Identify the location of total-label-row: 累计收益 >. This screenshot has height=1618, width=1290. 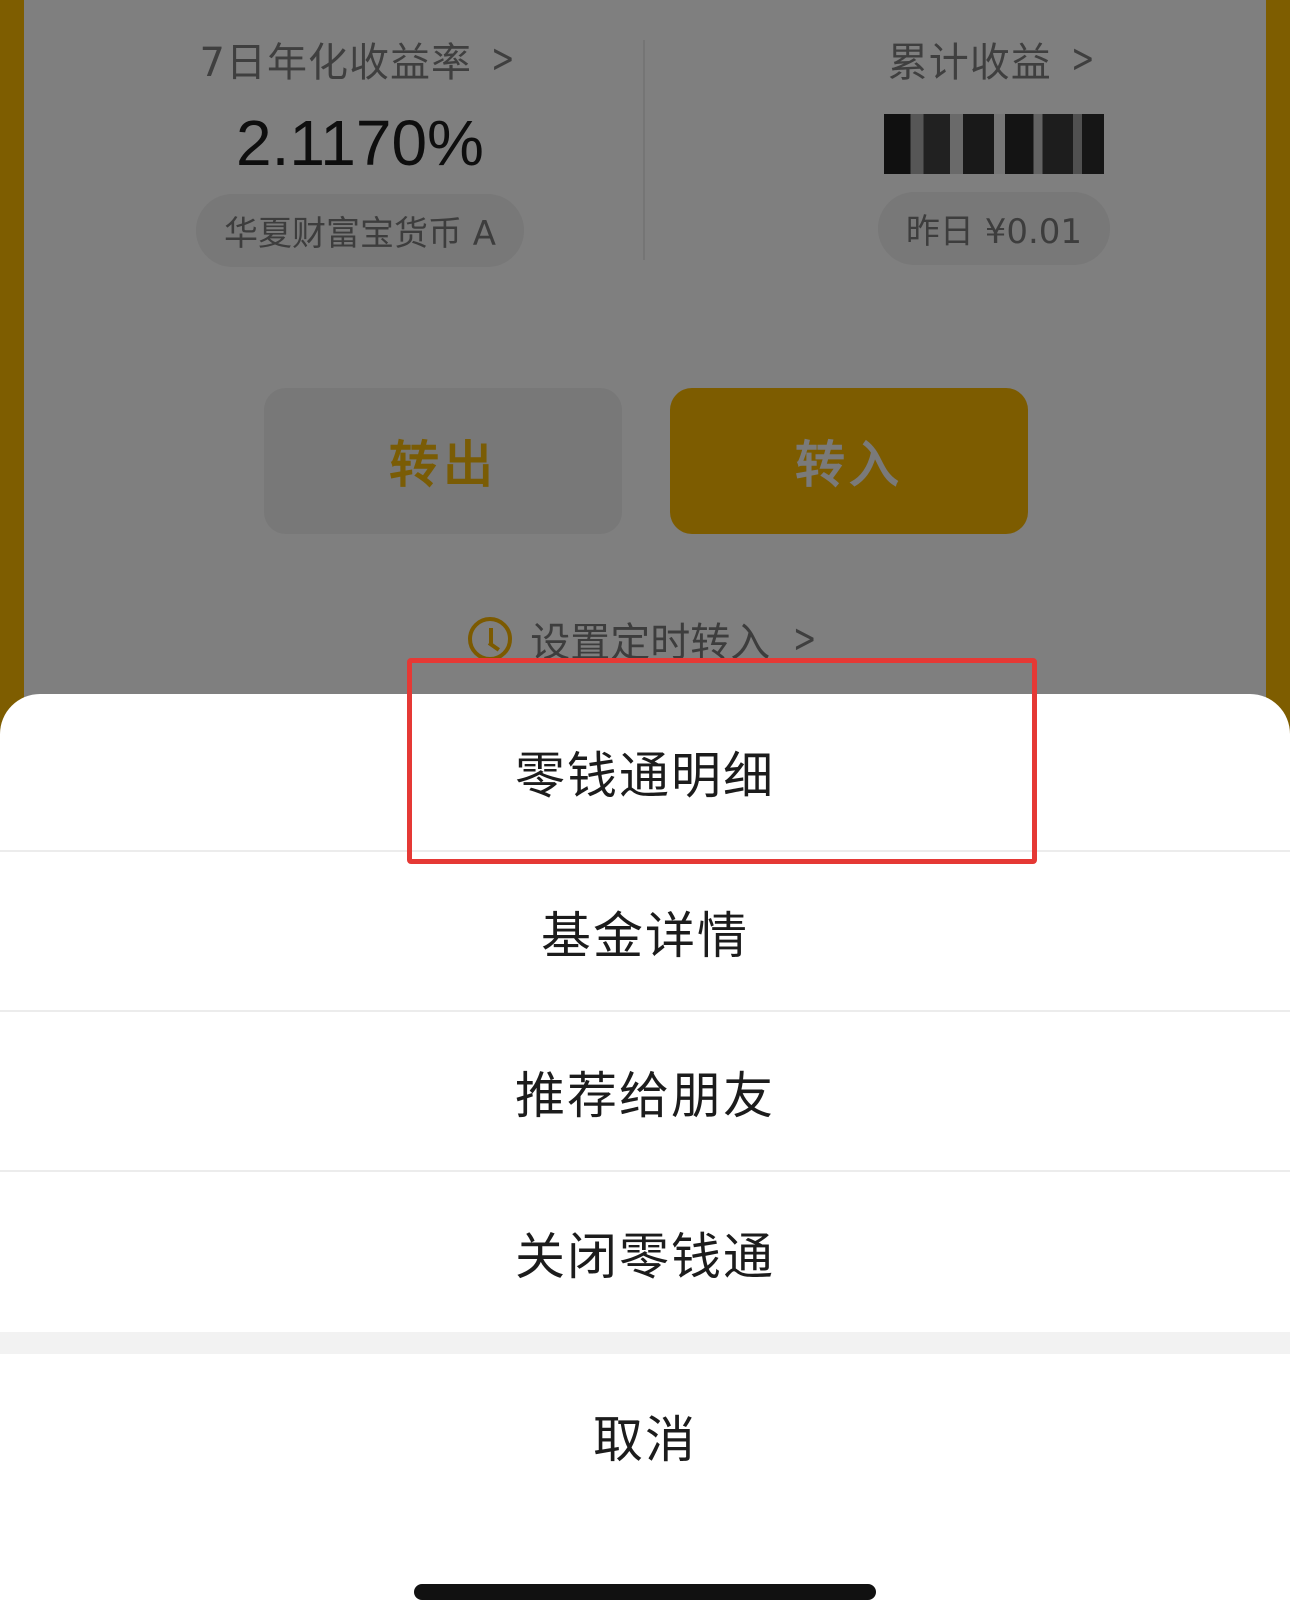
(994, 59).